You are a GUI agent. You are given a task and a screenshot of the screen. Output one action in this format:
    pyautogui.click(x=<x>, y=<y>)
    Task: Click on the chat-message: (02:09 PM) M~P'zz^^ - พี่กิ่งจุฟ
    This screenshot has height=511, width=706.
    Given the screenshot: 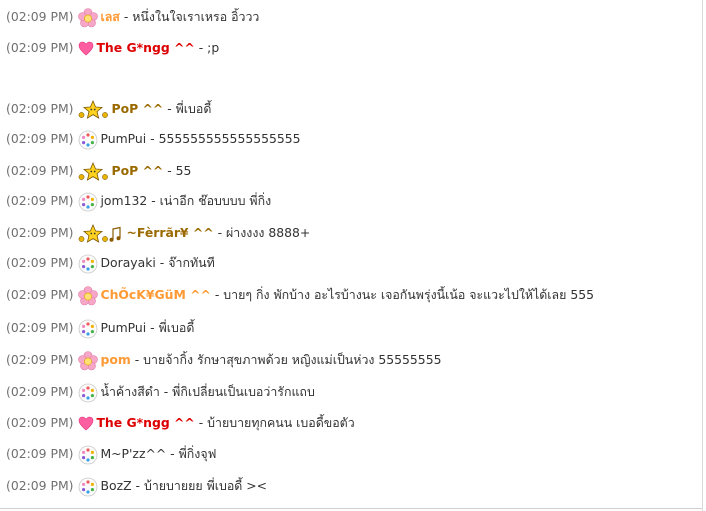 What is the action you would take?
    pyautogui.click(x=111, y=454)
    